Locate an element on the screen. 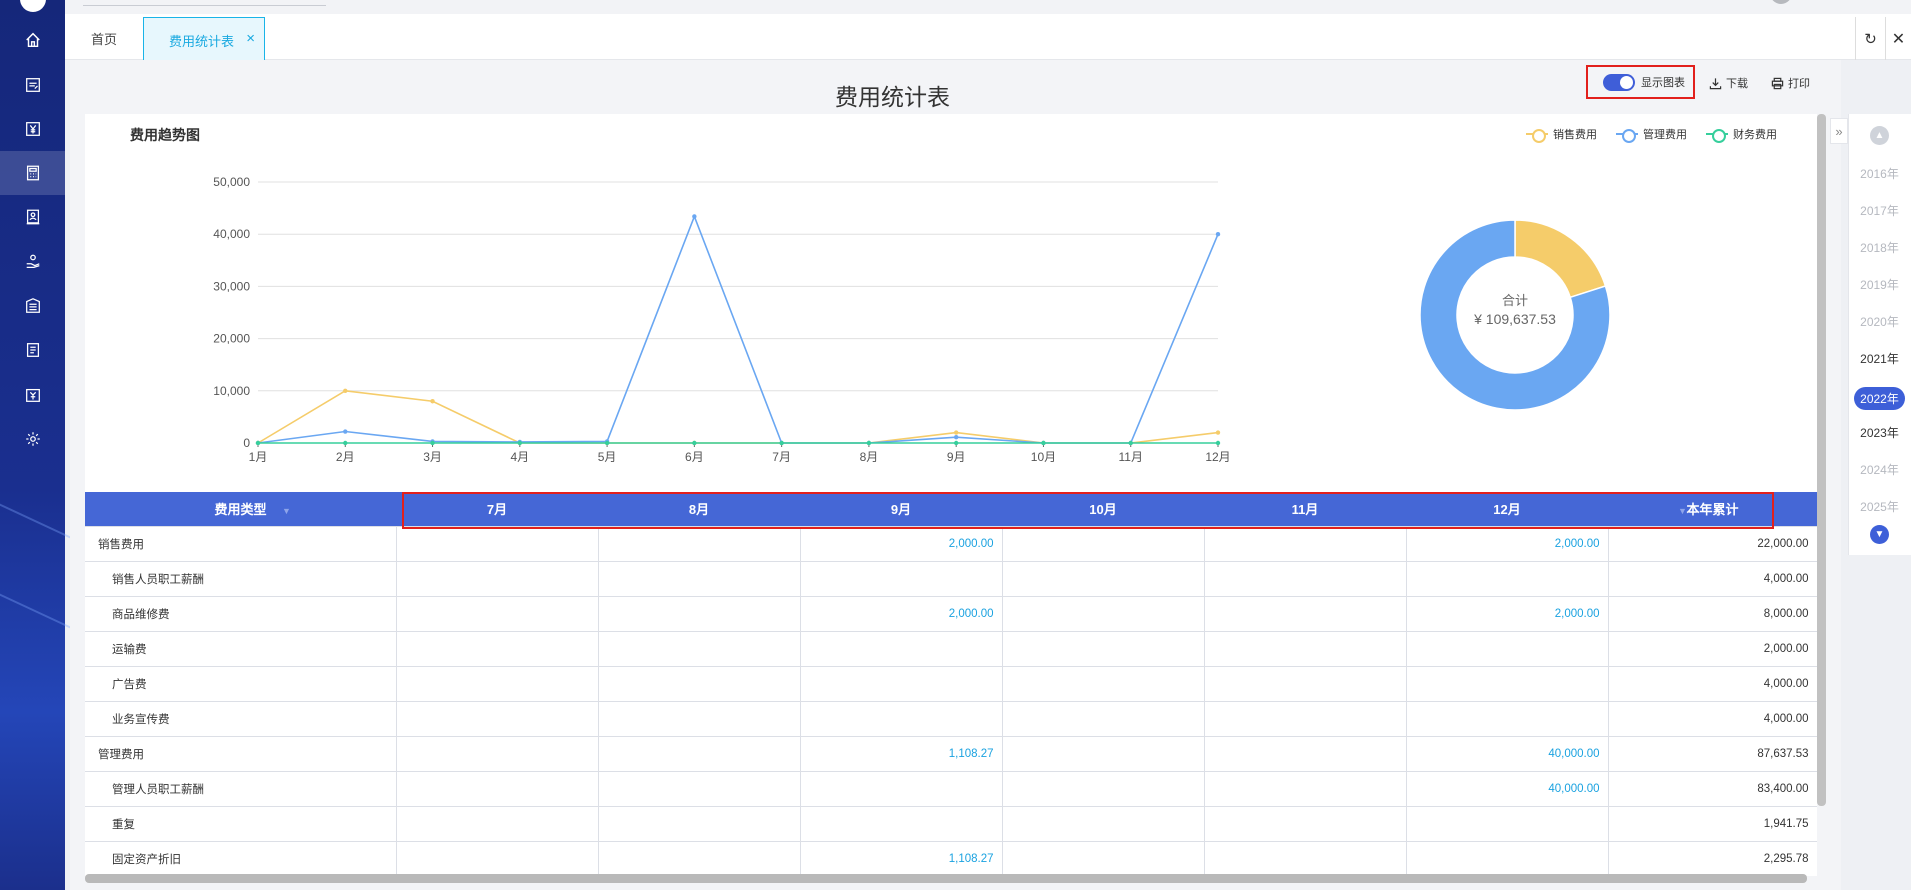 Image resolution: width=1911 pixels, height=890 pixels. download-button: 下载 is located at coordinates (1728, 83).